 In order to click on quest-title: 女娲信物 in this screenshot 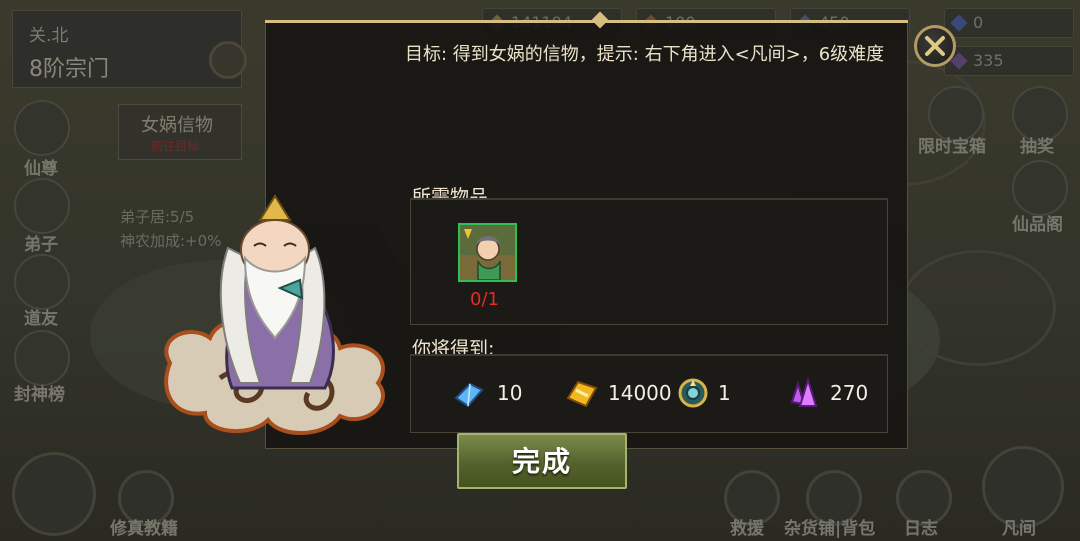, I will do `click(177, 125)`.